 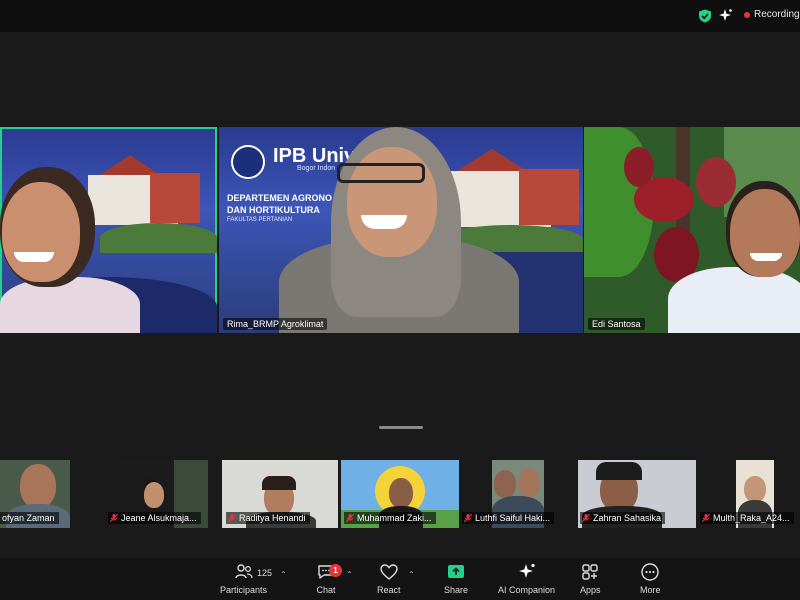 I want to click on chat-badge: 1, so click(x=335, y=570).